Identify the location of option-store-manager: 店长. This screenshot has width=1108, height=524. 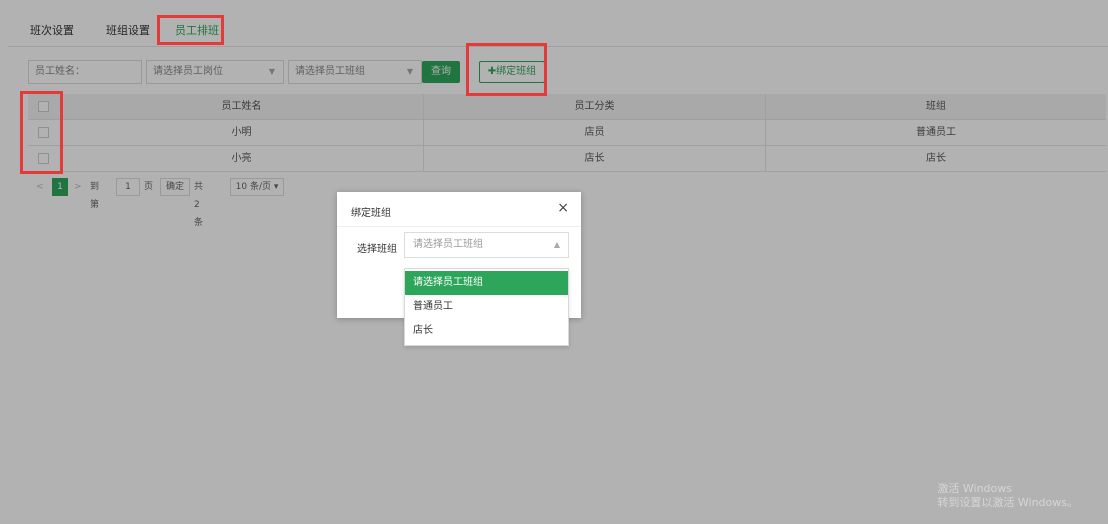
(486, 331).